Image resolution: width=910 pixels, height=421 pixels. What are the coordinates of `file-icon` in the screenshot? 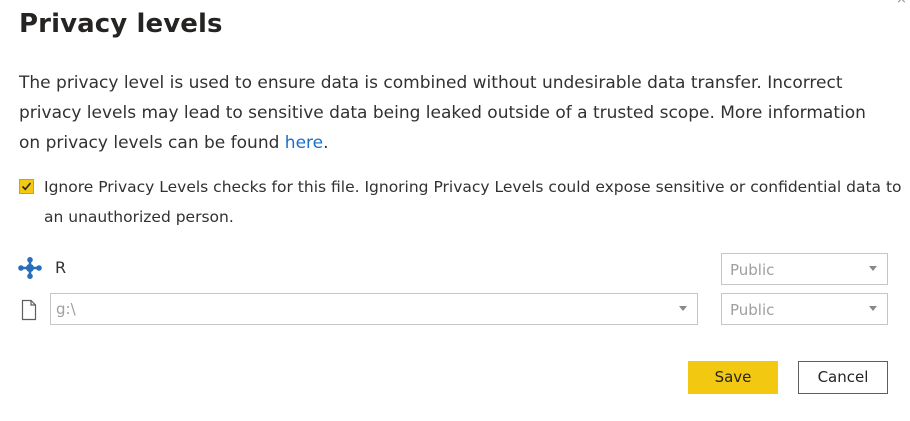 It's located at (29, 310).